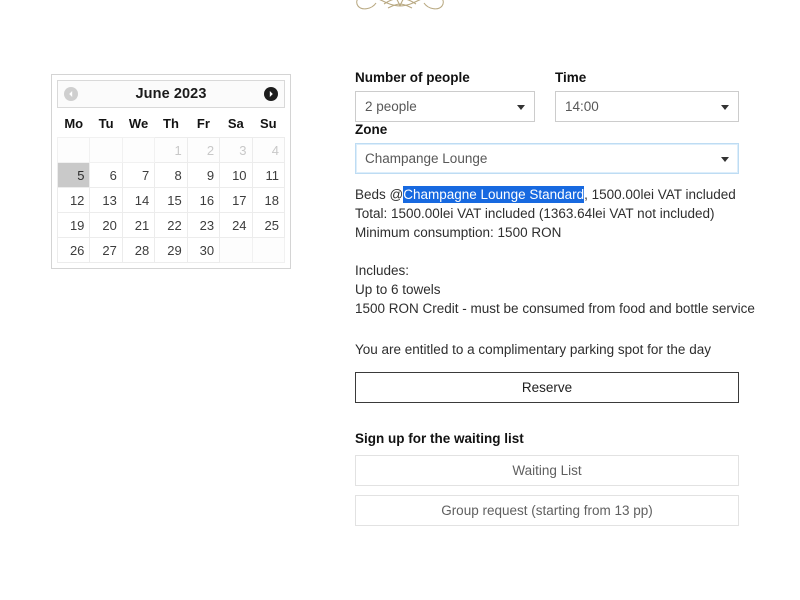  I want to click on field-time: Time 14:00, so click(647, 96).